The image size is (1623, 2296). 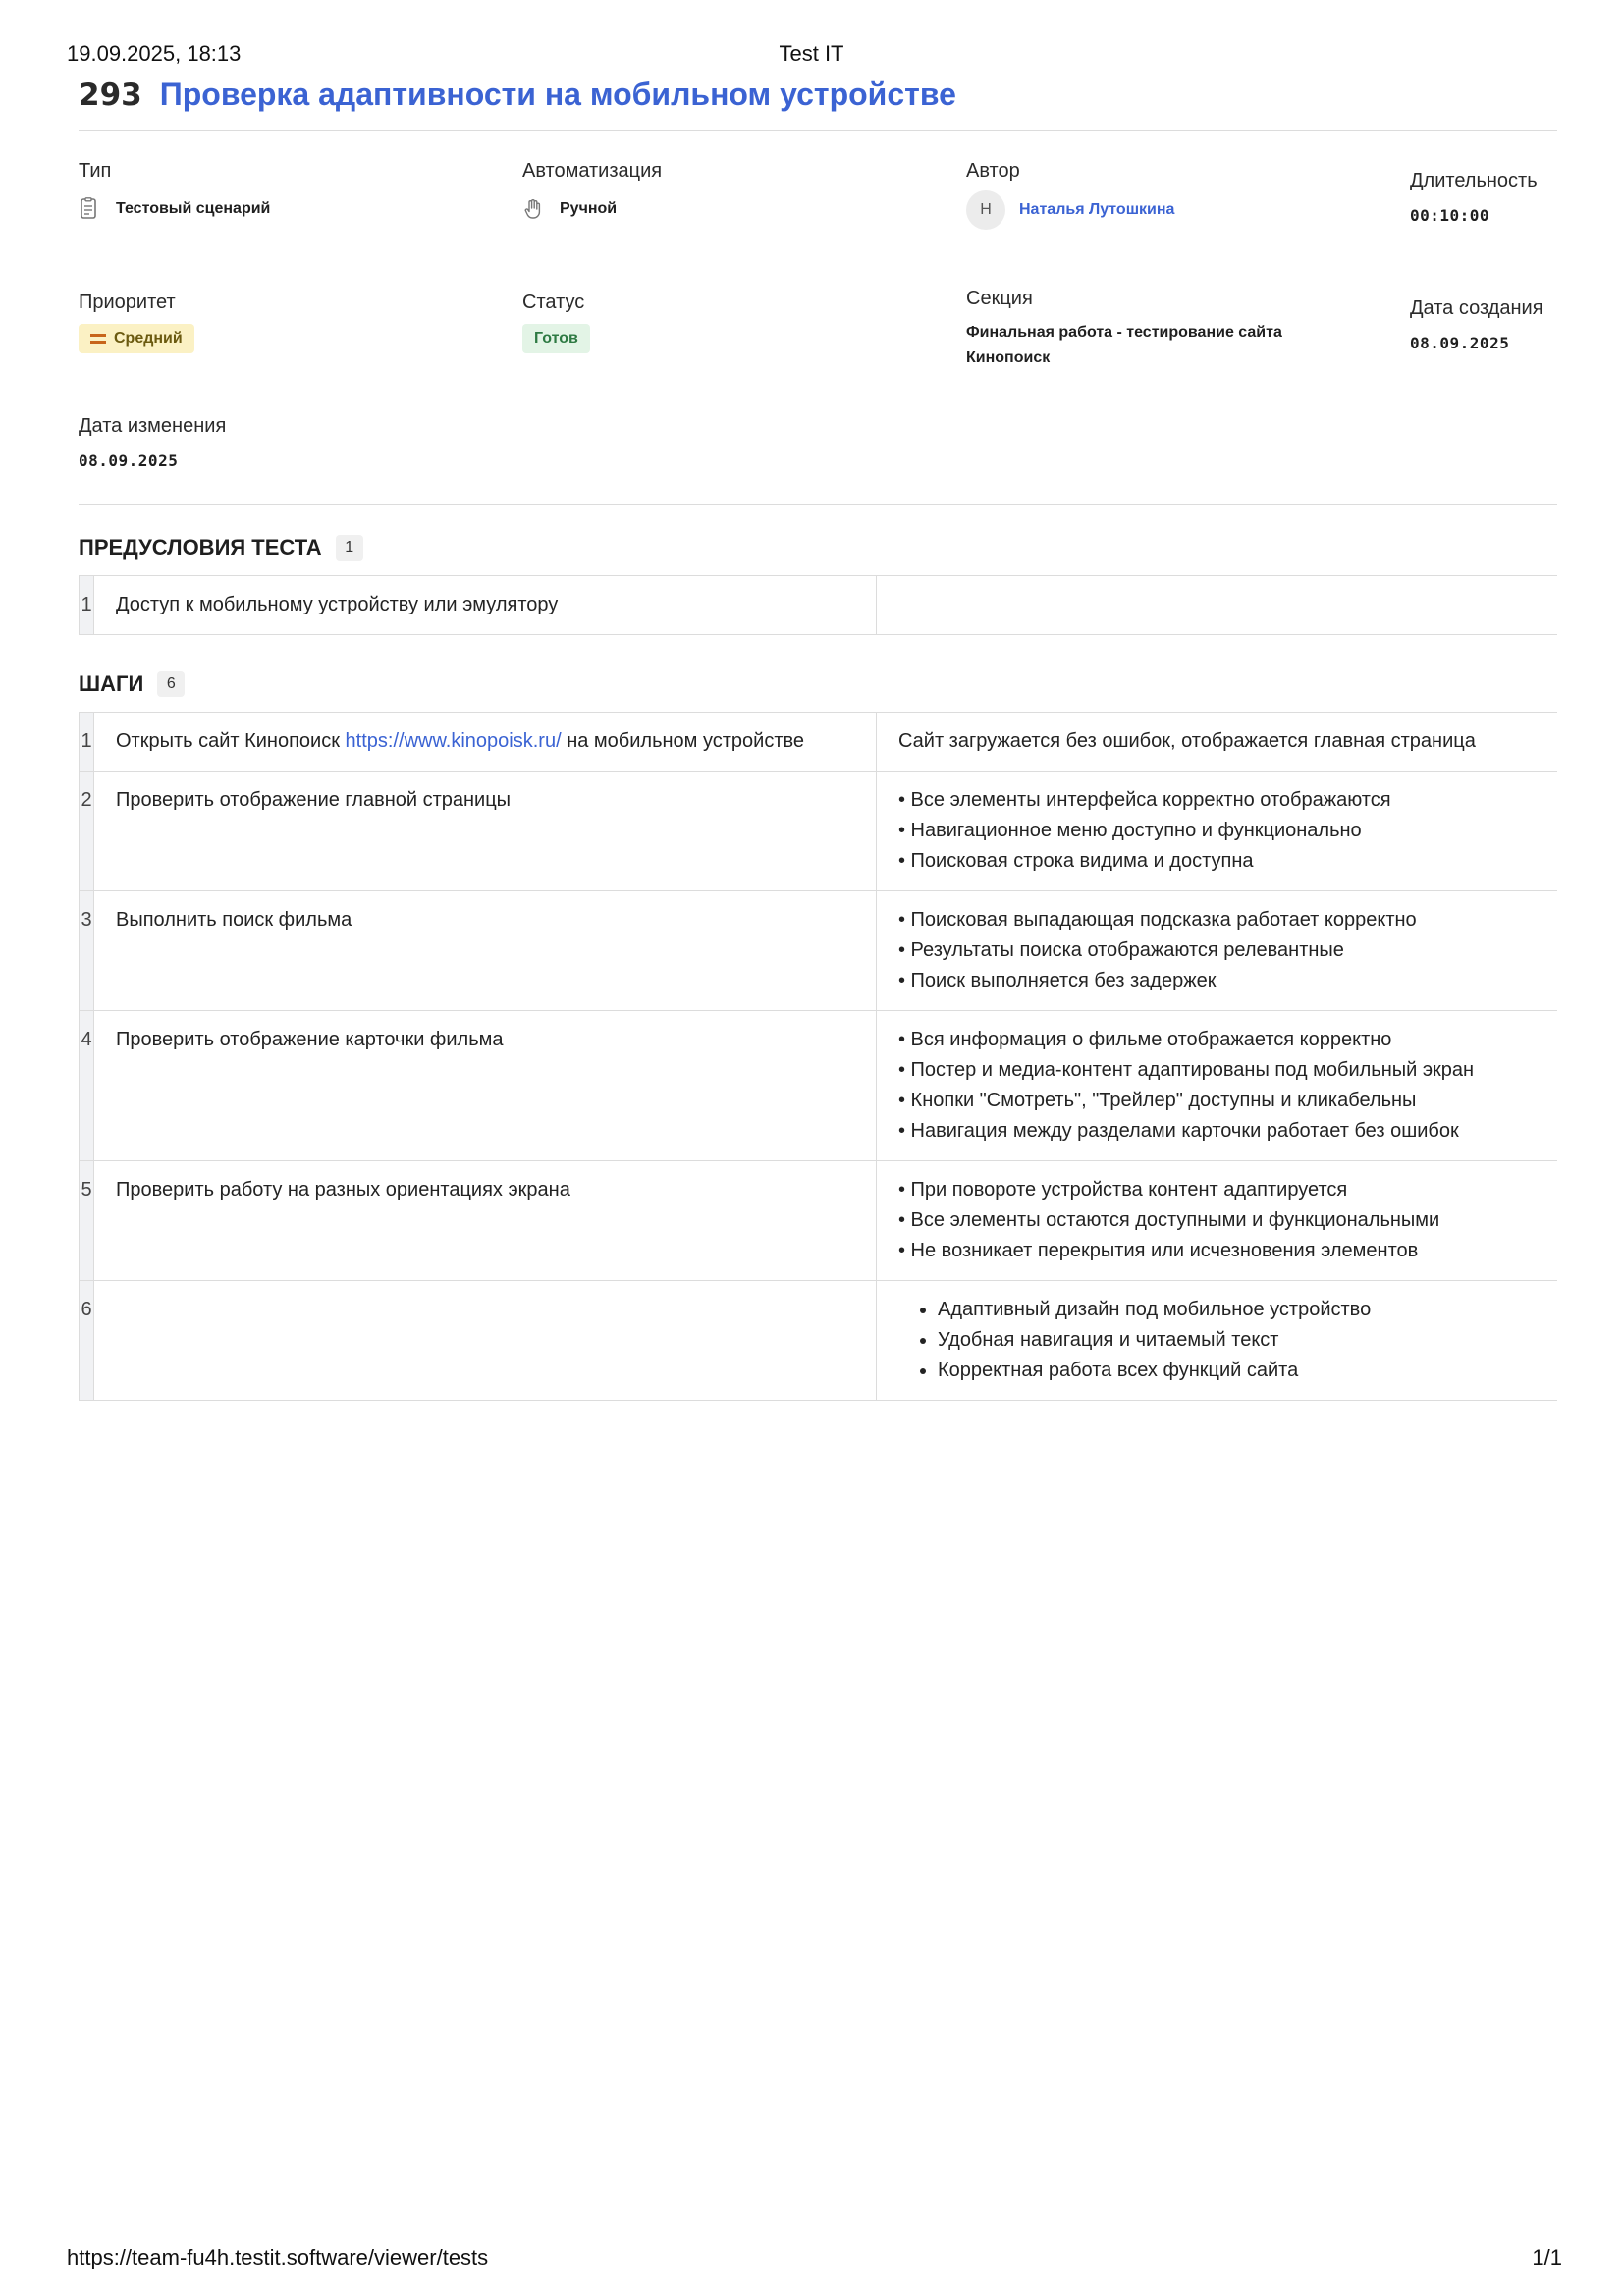 What do you see at coordinates (485, 831) in the screenshot?
I see `step-action: Проверить отображение главной страницы` at bounding box center [485, 831].